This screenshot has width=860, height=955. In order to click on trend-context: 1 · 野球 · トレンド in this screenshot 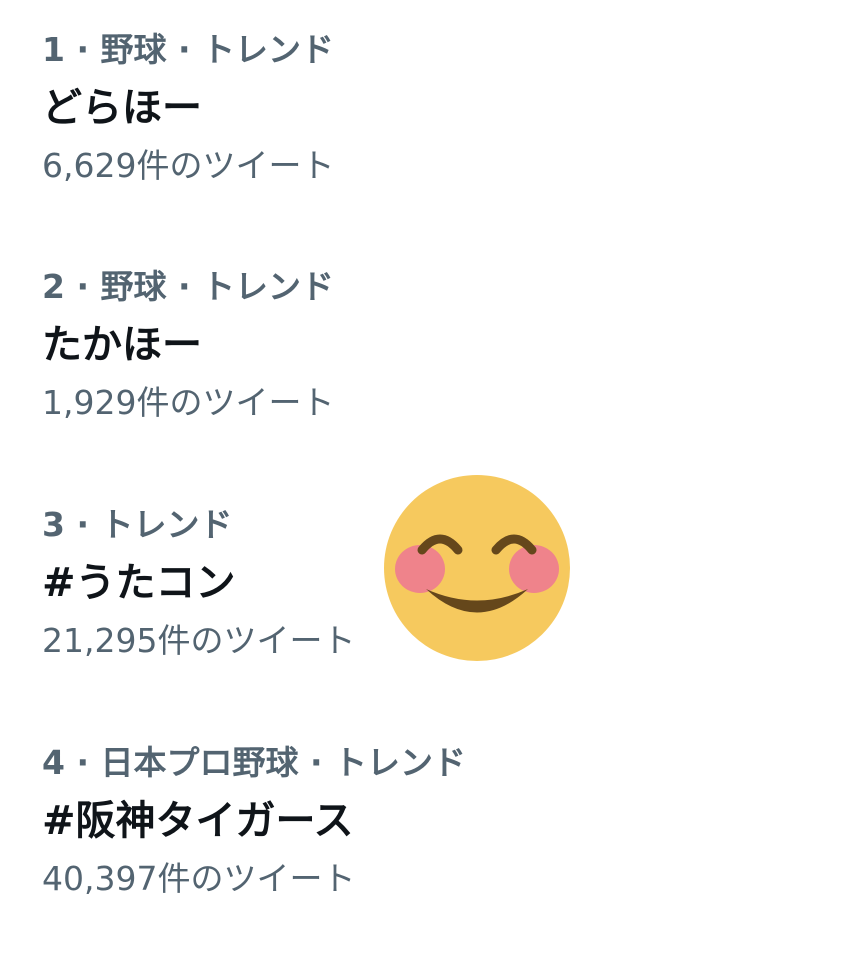, I will do `click(188, 49)`.